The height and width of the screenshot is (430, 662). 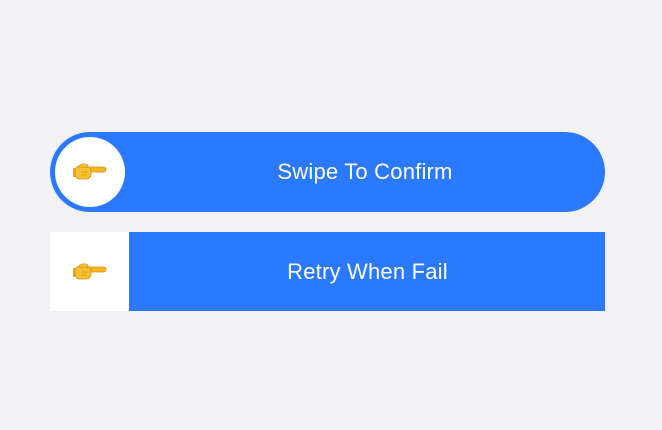 I want to click on retry-when-fail-label: Retry When Fail, so click(x=367, y=271).